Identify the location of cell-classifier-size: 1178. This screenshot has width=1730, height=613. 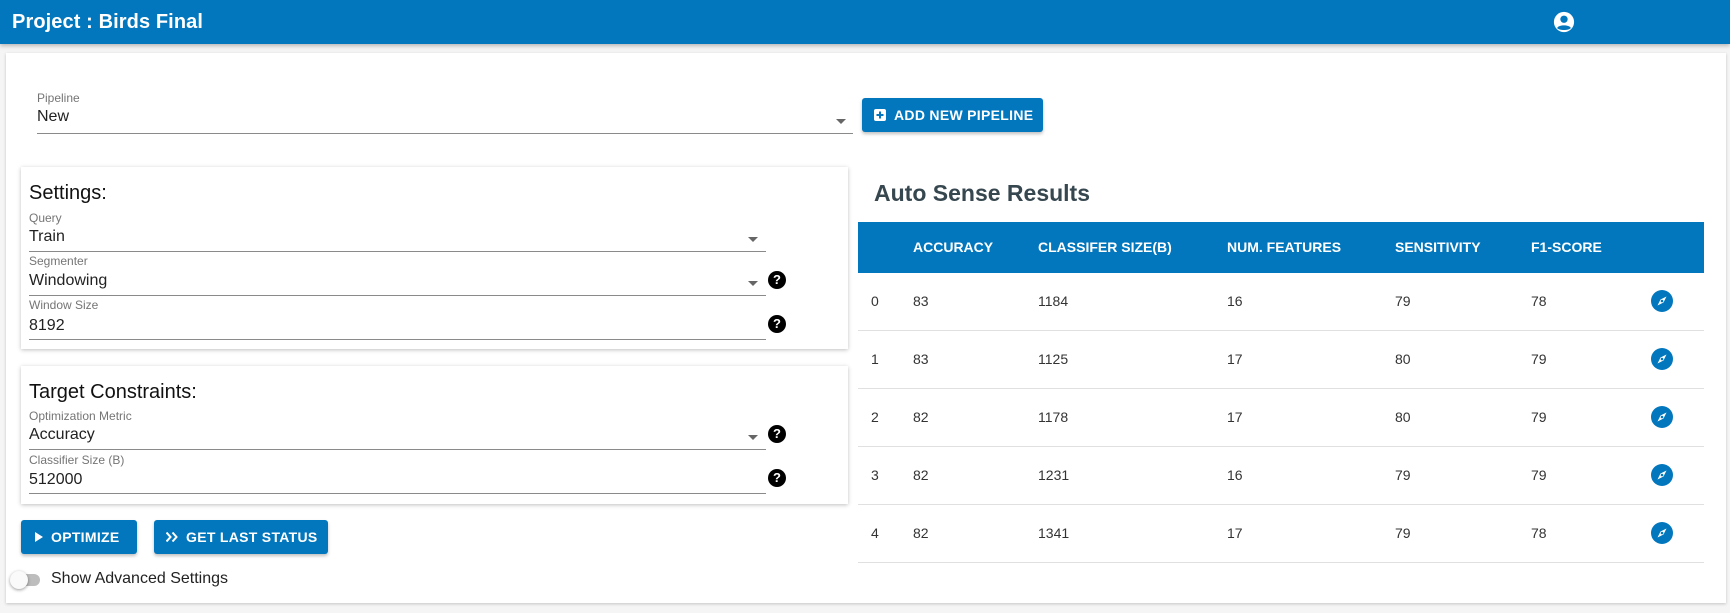
(1053, 417).